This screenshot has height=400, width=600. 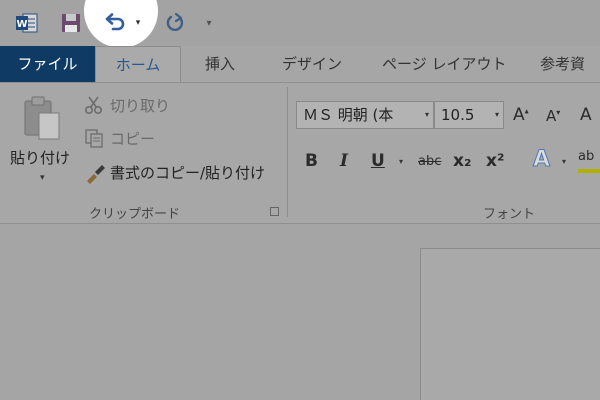 What do you see at coordinates (586, 156) in the screenshot?
I see `highlight-button: ab` at bounding box center [586, 156].